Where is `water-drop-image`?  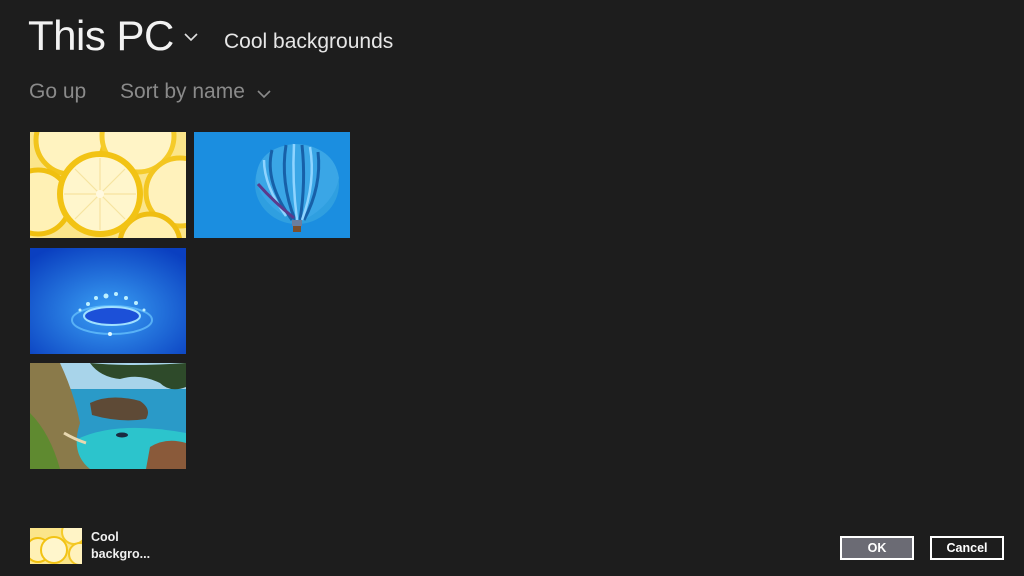
water-drop-image is located at coordinates (108, 301).